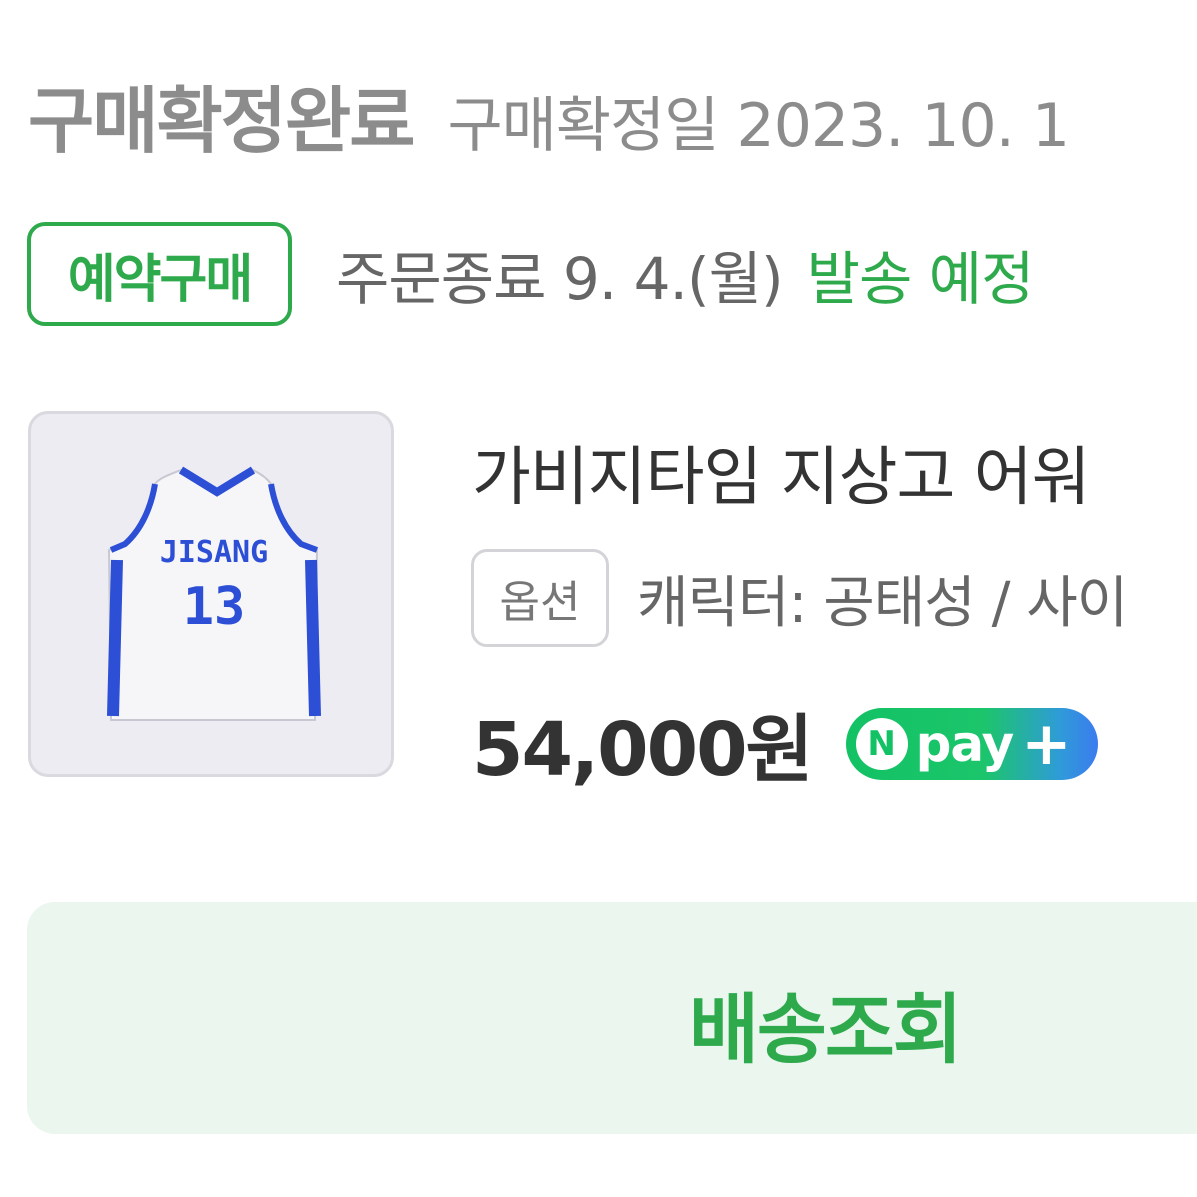 The height and width of the screenshot is (1197, 1197). I want to click on jersey-number-text: 13, so click(214, 607).